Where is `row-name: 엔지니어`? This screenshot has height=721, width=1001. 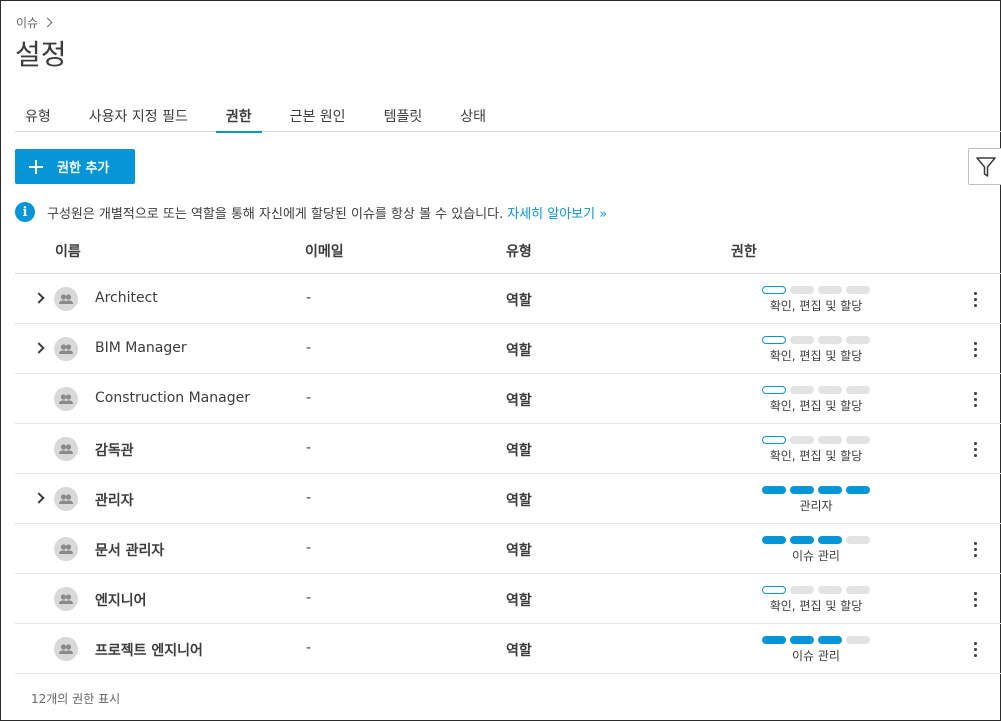 row-name: 엔지니어 is located at coordinates (121, 601).